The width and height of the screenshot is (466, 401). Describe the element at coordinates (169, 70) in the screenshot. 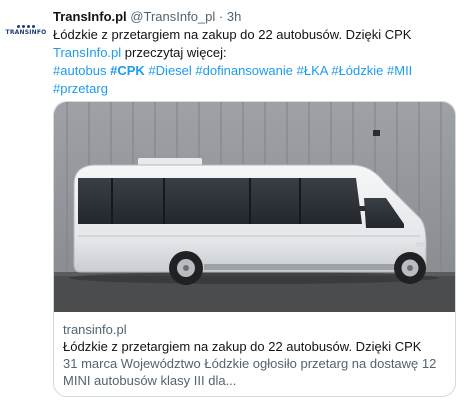

I see `hashtag: #Diesel` at that location.